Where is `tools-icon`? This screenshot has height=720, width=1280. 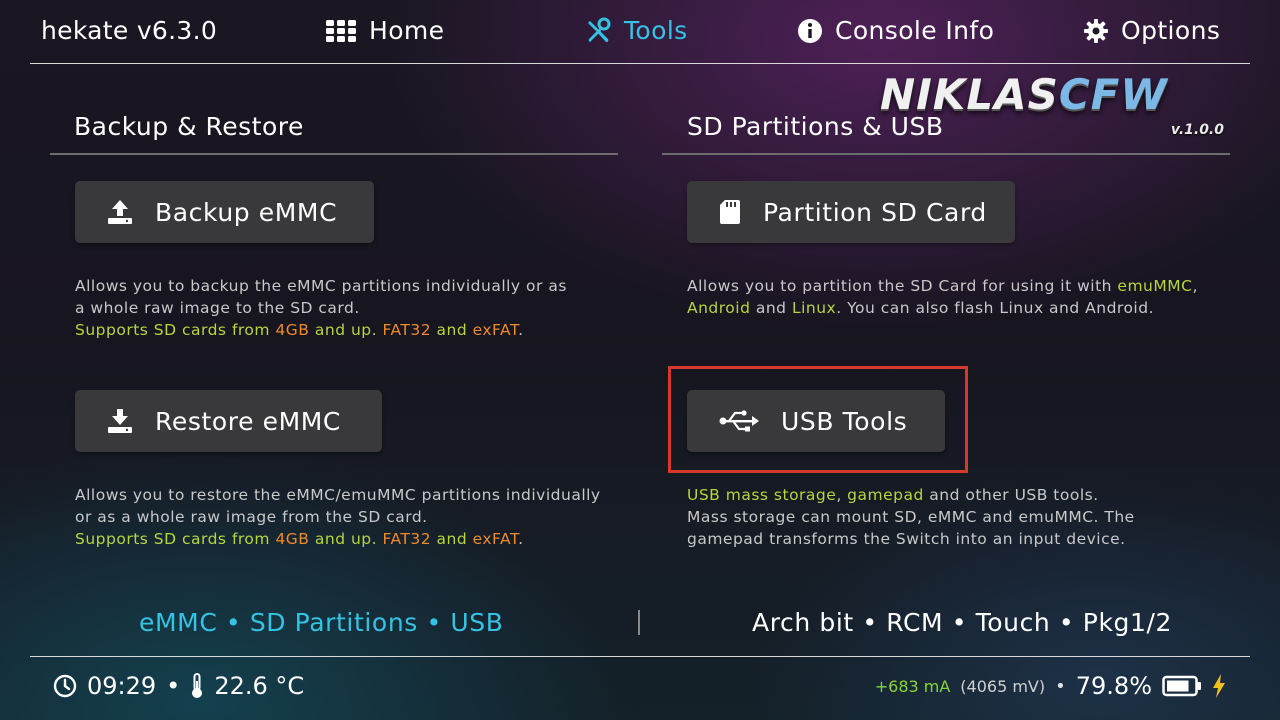 tools-icon is located at coordinates (599, 29).